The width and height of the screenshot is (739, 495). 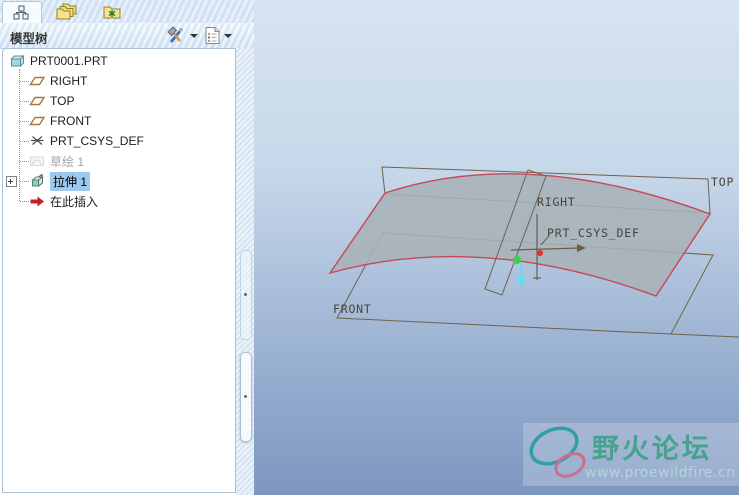 I want to click on tab-model-tree, so click(x=22, y=12).